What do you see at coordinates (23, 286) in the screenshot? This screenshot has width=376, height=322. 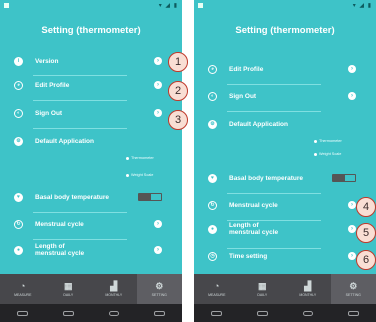 I see `speedometer-icon: ◔` at bounding box center [23, 286].